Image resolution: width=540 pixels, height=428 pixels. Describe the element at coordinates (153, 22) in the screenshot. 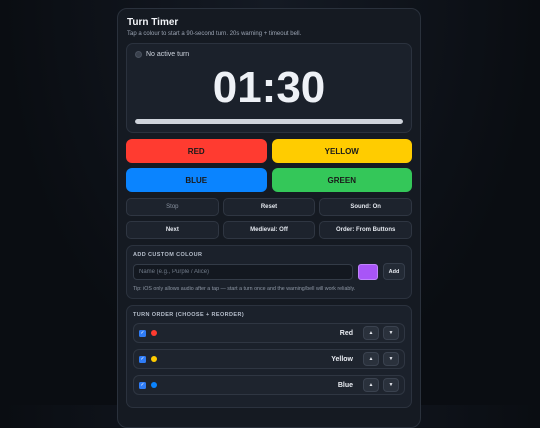

I see `app-title: Turn Timer` at that location.